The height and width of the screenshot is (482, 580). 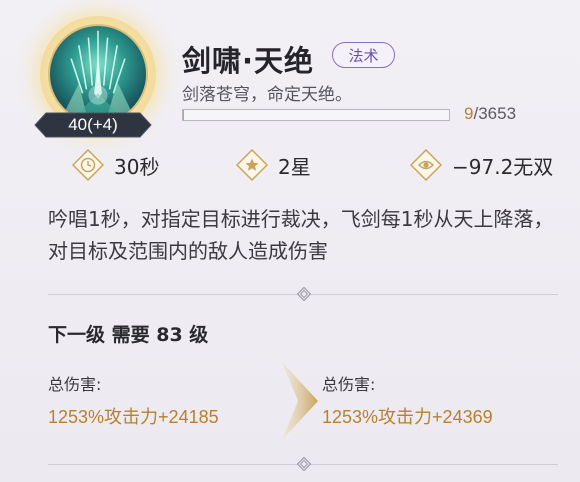 I want to click on stat-cooldown: 30秒, so click(x=115, y=165).